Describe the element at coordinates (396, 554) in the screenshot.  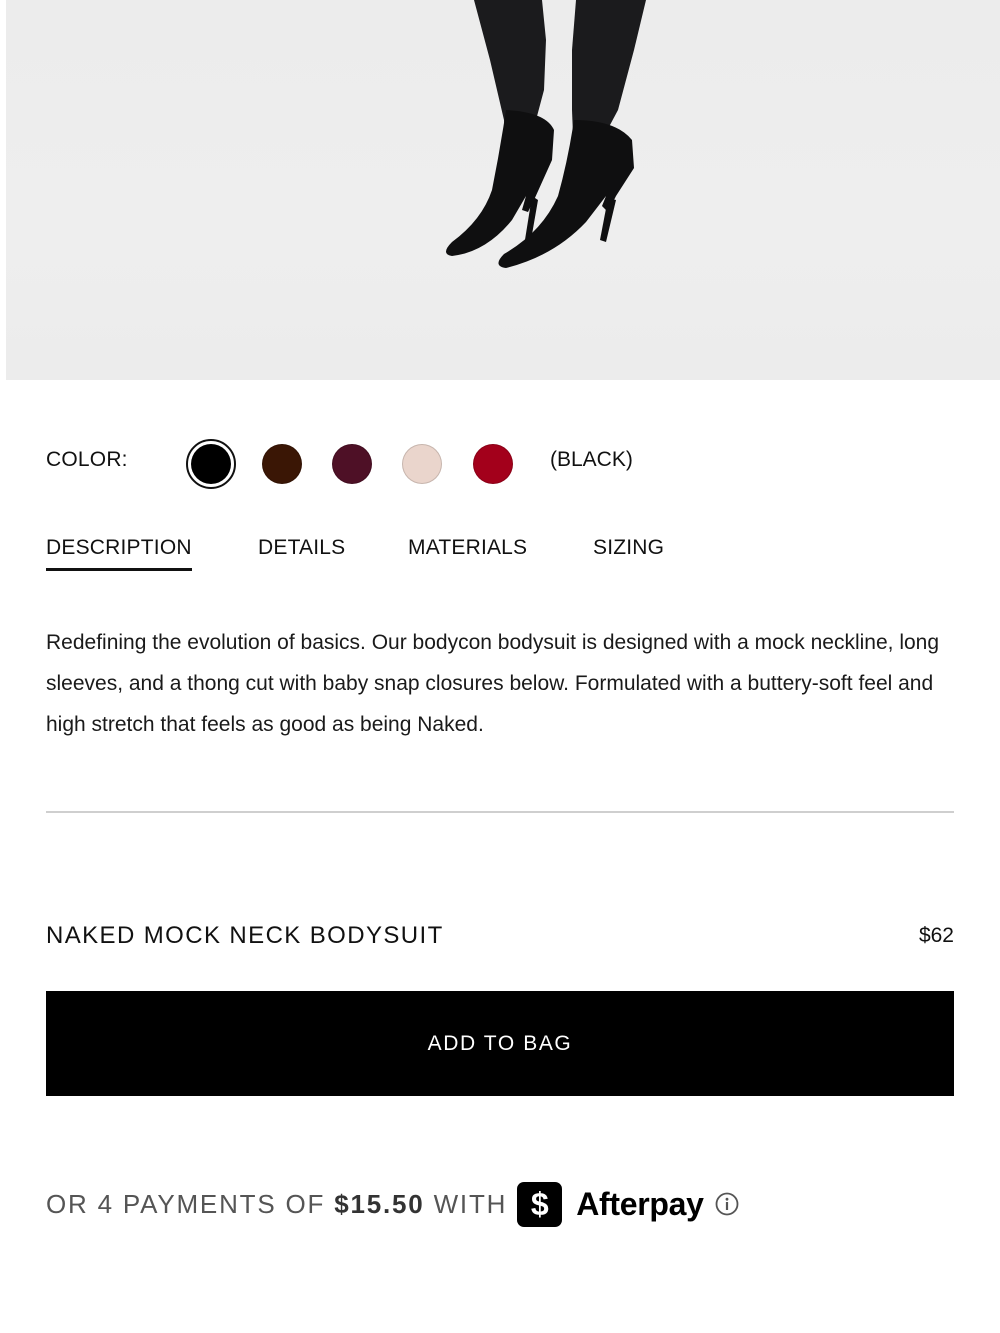
I see `info-tabs: DESCRIPTION DETAILS MATERIALS SIZING` at that location.